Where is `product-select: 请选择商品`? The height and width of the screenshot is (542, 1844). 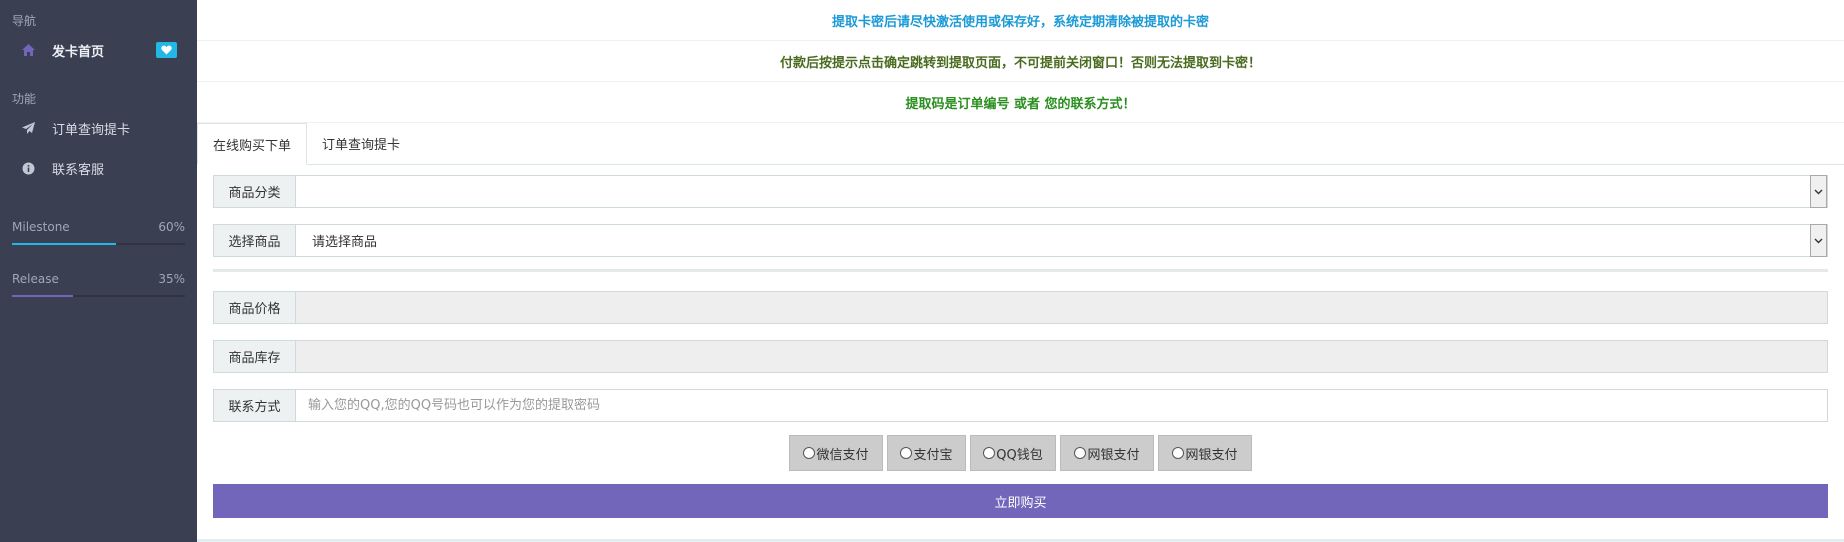
product-select: 请选择商品 is located at coordinates (1061, 240).